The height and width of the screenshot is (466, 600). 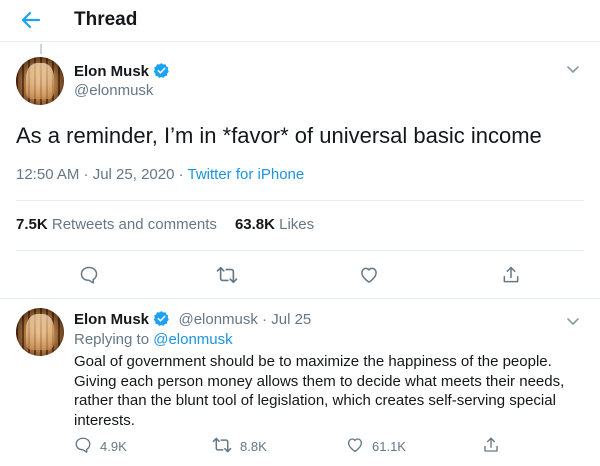 I want to click on likes-count: 63.8K, so click(x=254, y=224).